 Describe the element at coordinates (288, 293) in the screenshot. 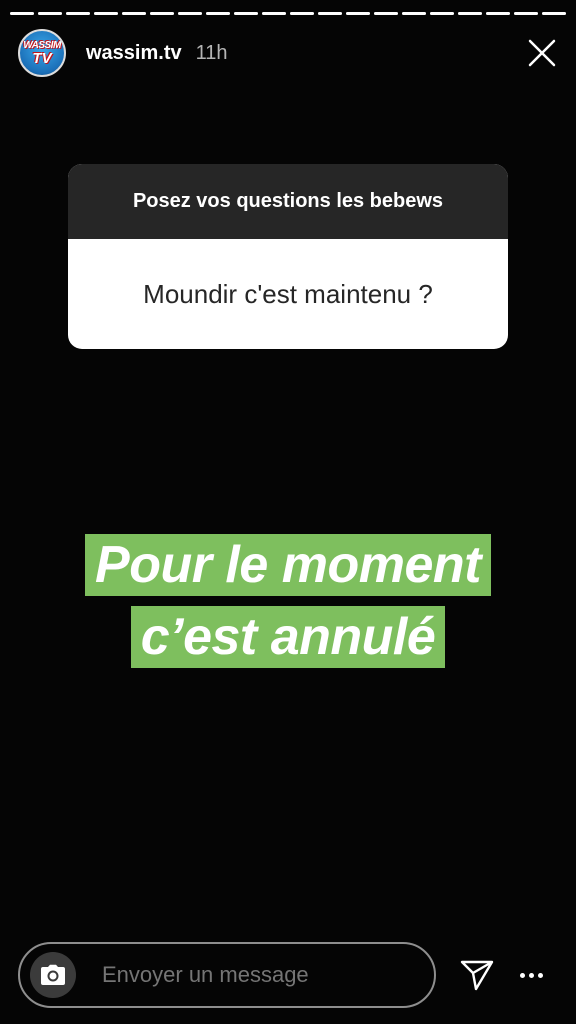

I see `question-text: Moundir c'est maintenu ?` at that location.